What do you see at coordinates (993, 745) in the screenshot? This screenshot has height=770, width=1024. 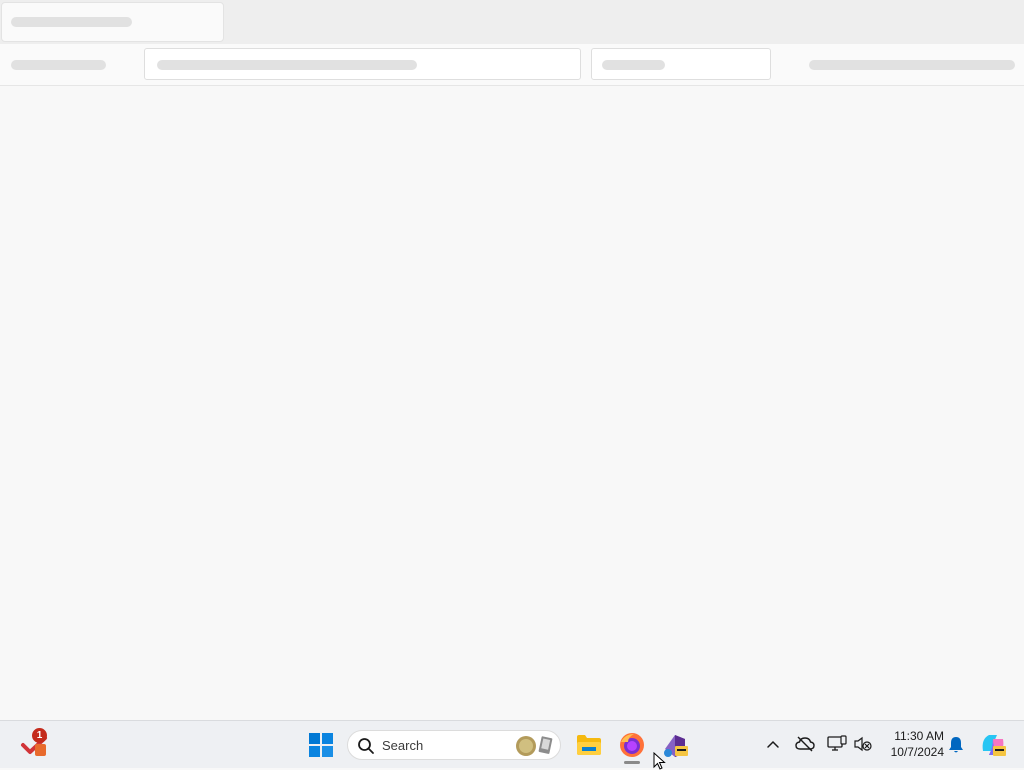 I see `copilot-icon` at bounding box center [993, 745].